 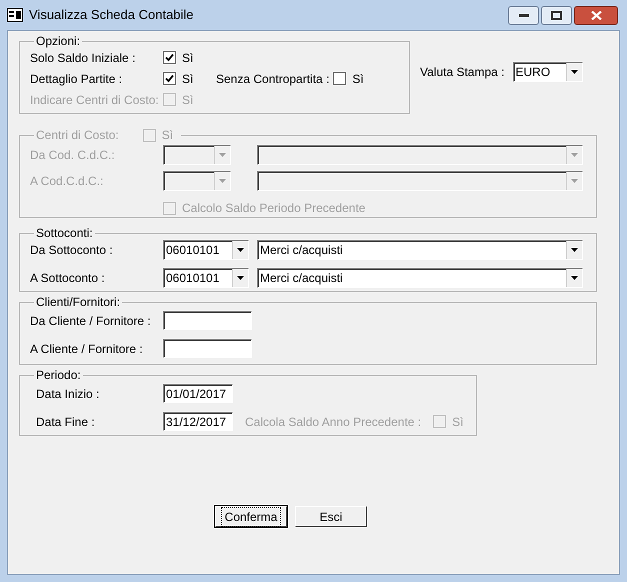 What do you see at coordinates (331, 516) in the screenshot?
I see `dialog-button: Esci` at bounding box center [331, 516].